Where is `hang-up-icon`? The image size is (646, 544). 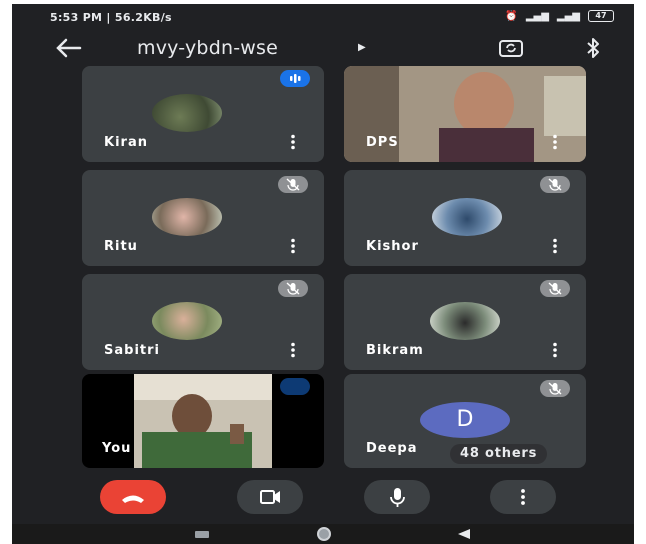 hang-up-icon is located at coordinates (133, 499).